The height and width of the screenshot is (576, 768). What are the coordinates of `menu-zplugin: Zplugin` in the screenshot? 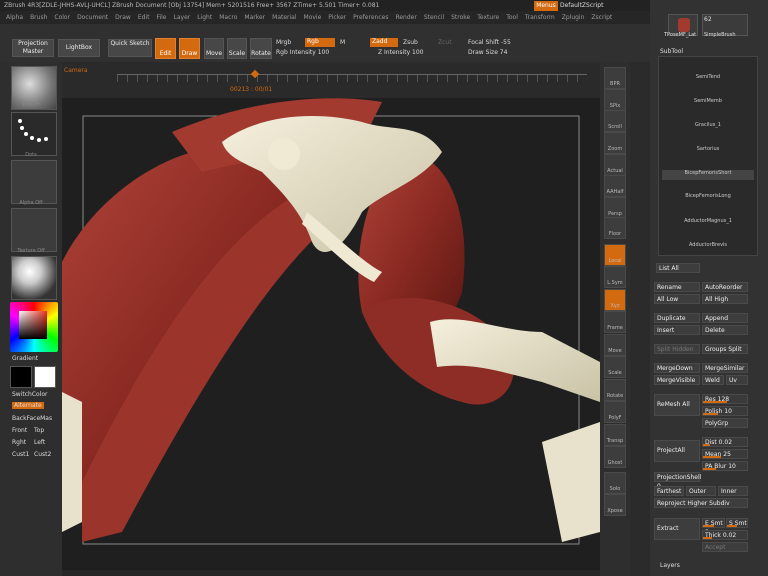 It's located at (573, 17).